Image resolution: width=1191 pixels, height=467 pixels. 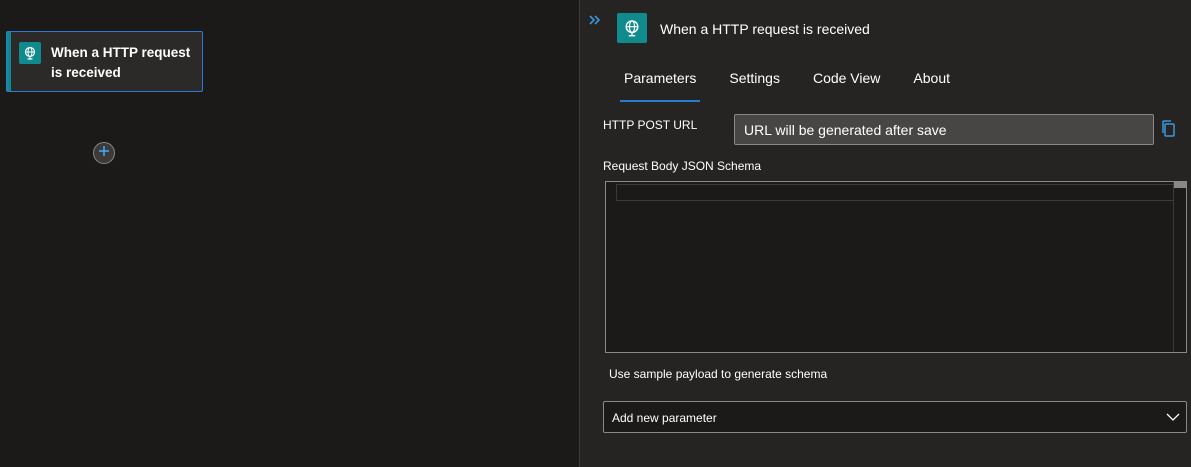 I want to click on copy-icon, so click(x=1169, y=129).